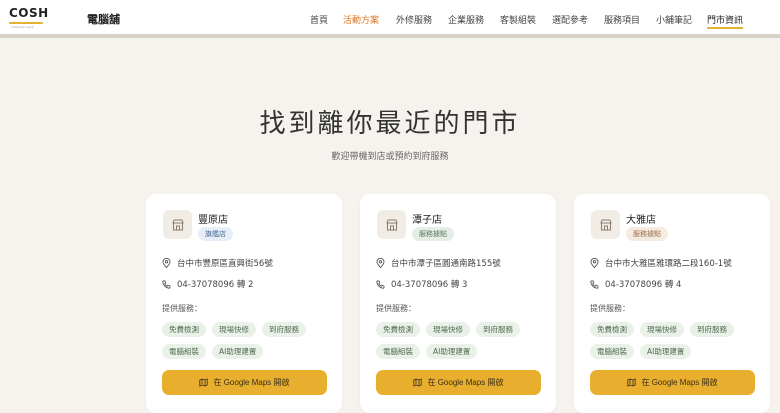 This screenshot has height=413, width=780. What do you see at coordinates (674, 19) in the screenshot?
I see `nav-notes: 小舖筆記` at bounding box center [674, 19].